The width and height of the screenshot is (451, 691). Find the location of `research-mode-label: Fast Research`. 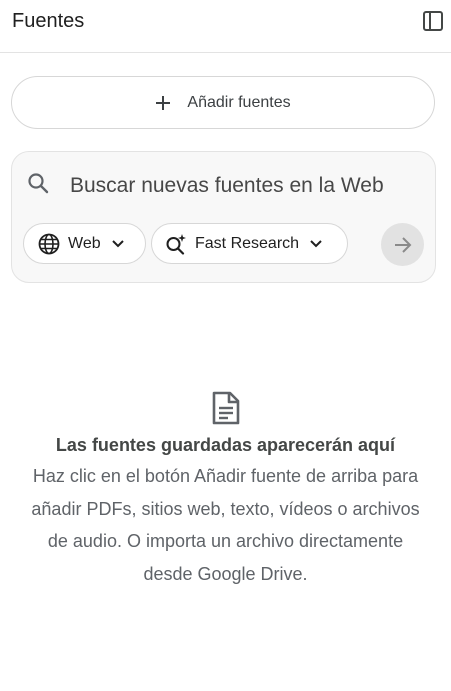

research-mode-label: Fast Research is located at coordinates (247, 243).